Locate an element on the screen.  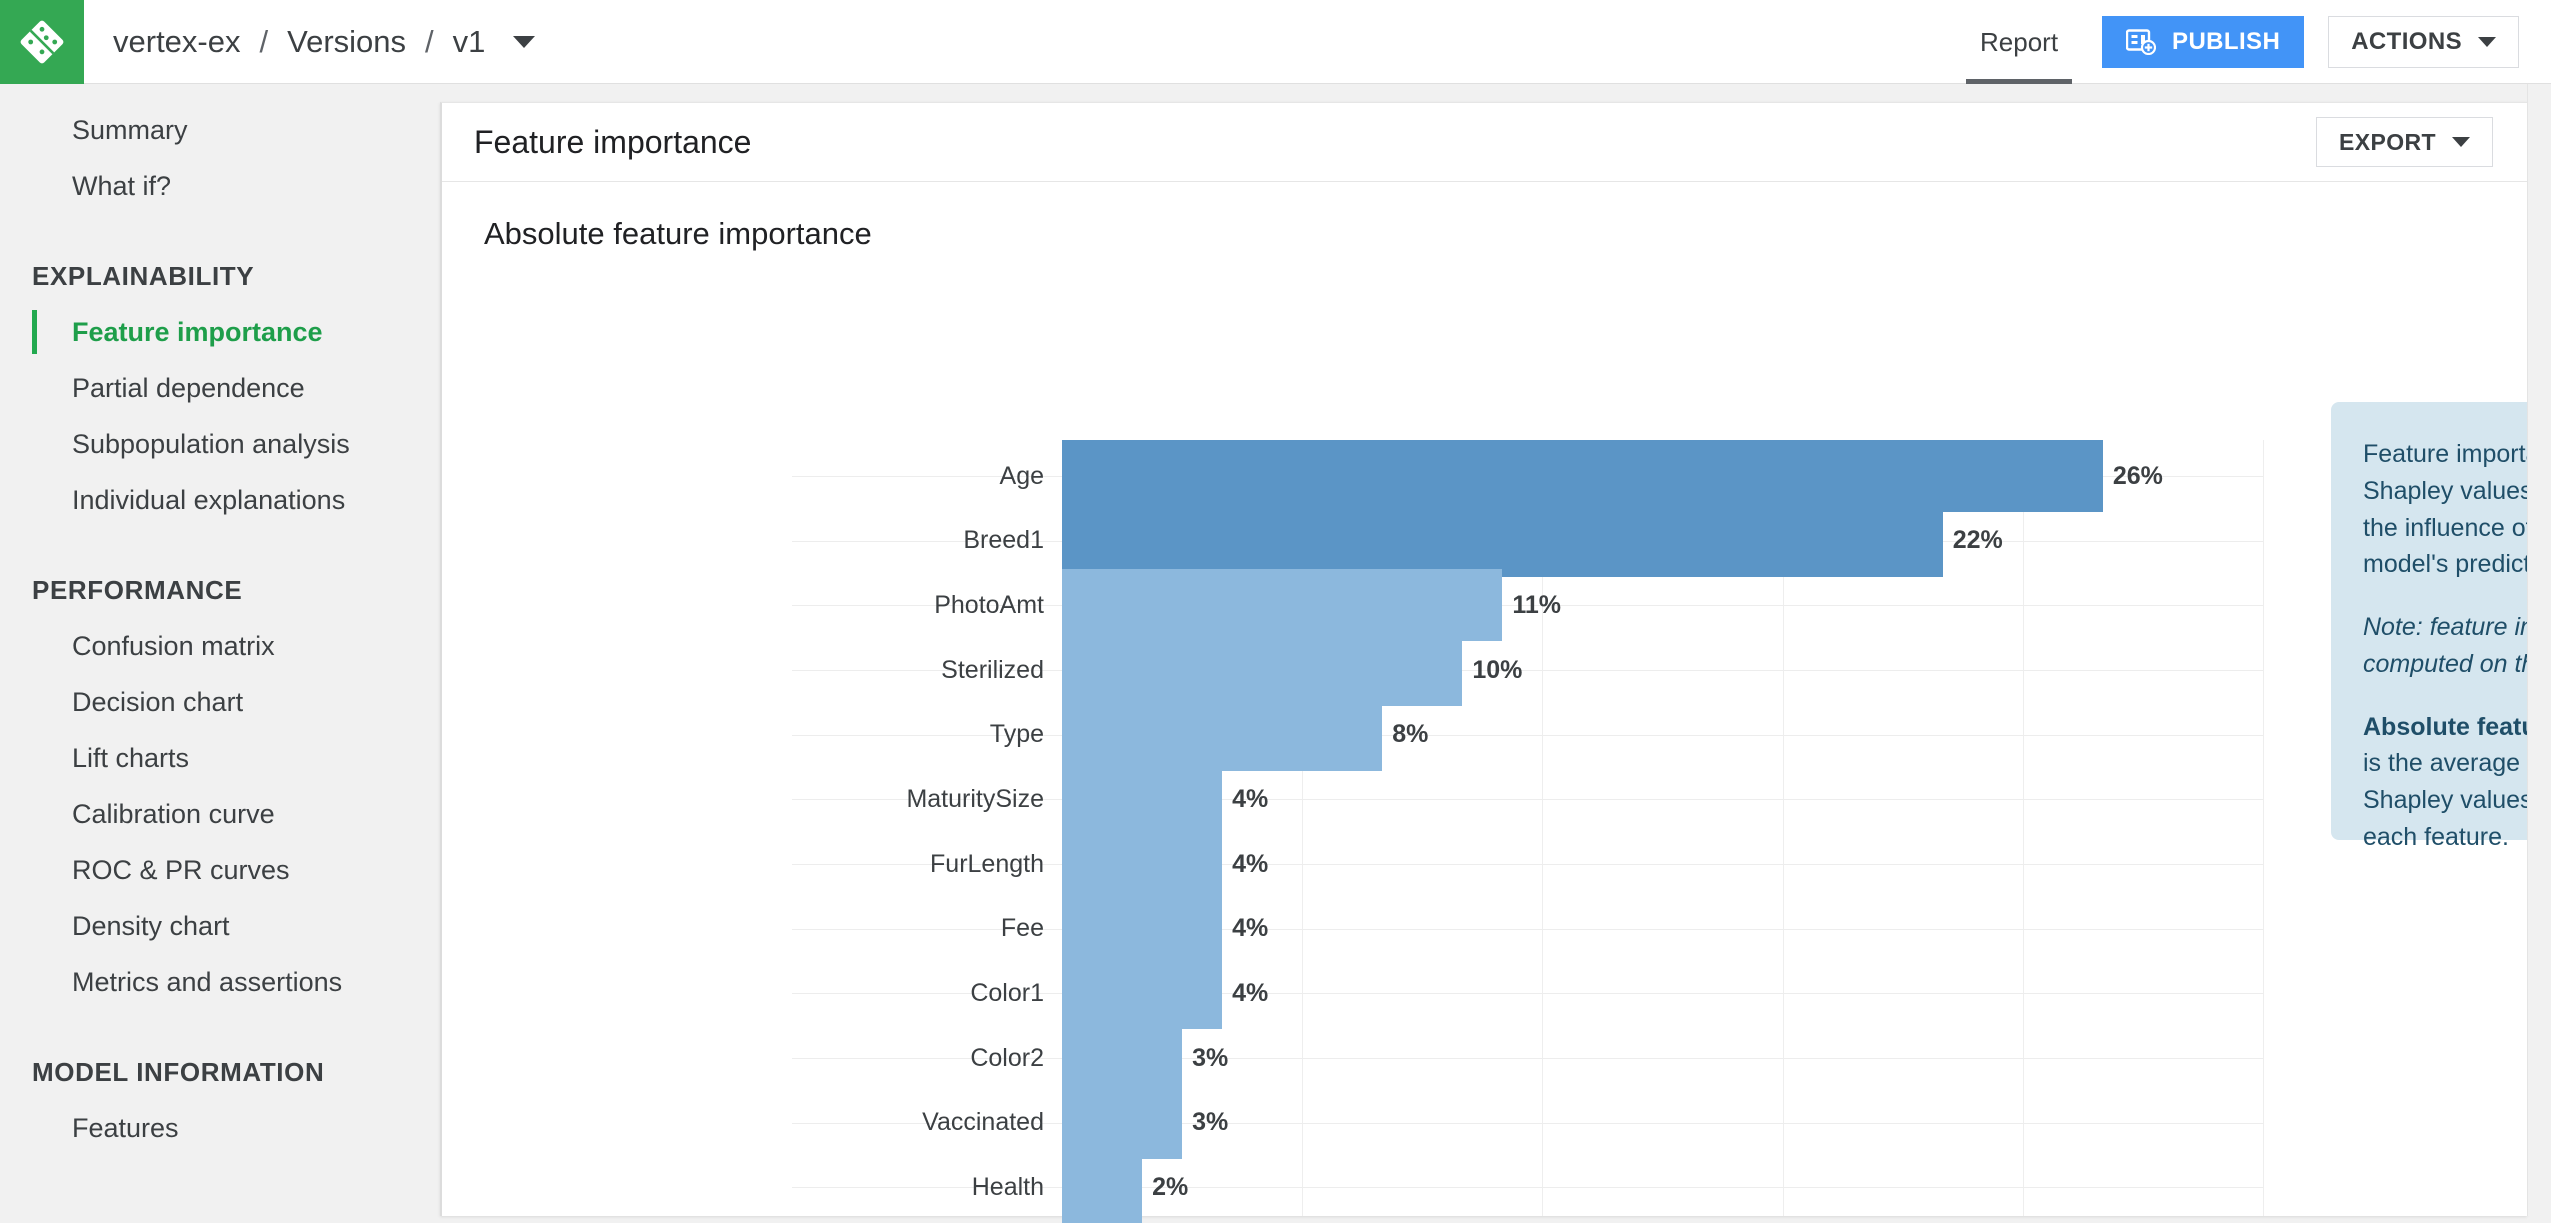
actions-button-label: ACTIONS is located at coordinates (2406, 41).